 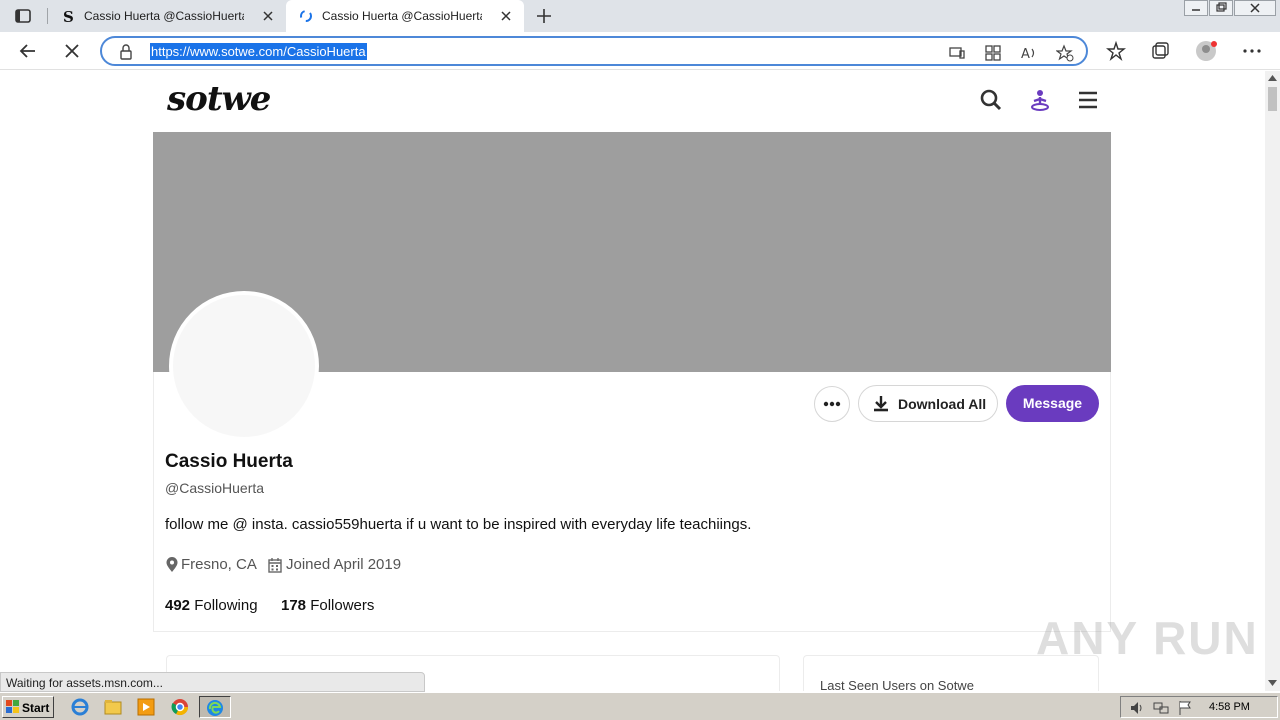 What do you see at coordinates (1088, 100) in the screenshot?
I see `hamburger-menu-icon` at bounding box center [1088, 100].